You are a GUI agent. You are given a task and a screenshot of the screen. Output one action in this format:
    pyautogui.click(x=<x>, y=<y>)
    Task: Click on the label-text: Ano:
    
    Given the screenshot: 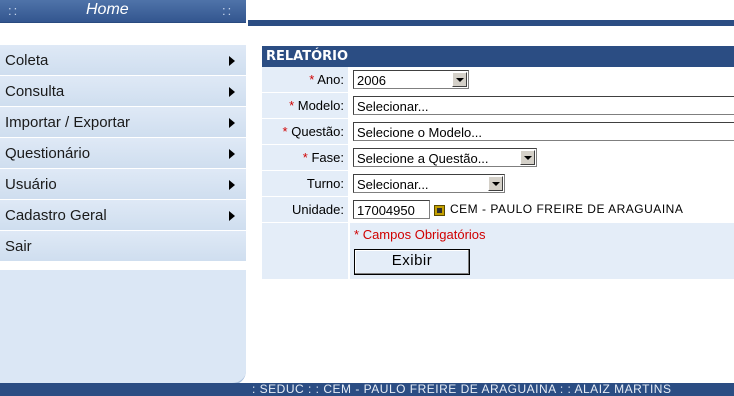 What is the action you would take?
    pyautogui.click(x=330, y=79)
    